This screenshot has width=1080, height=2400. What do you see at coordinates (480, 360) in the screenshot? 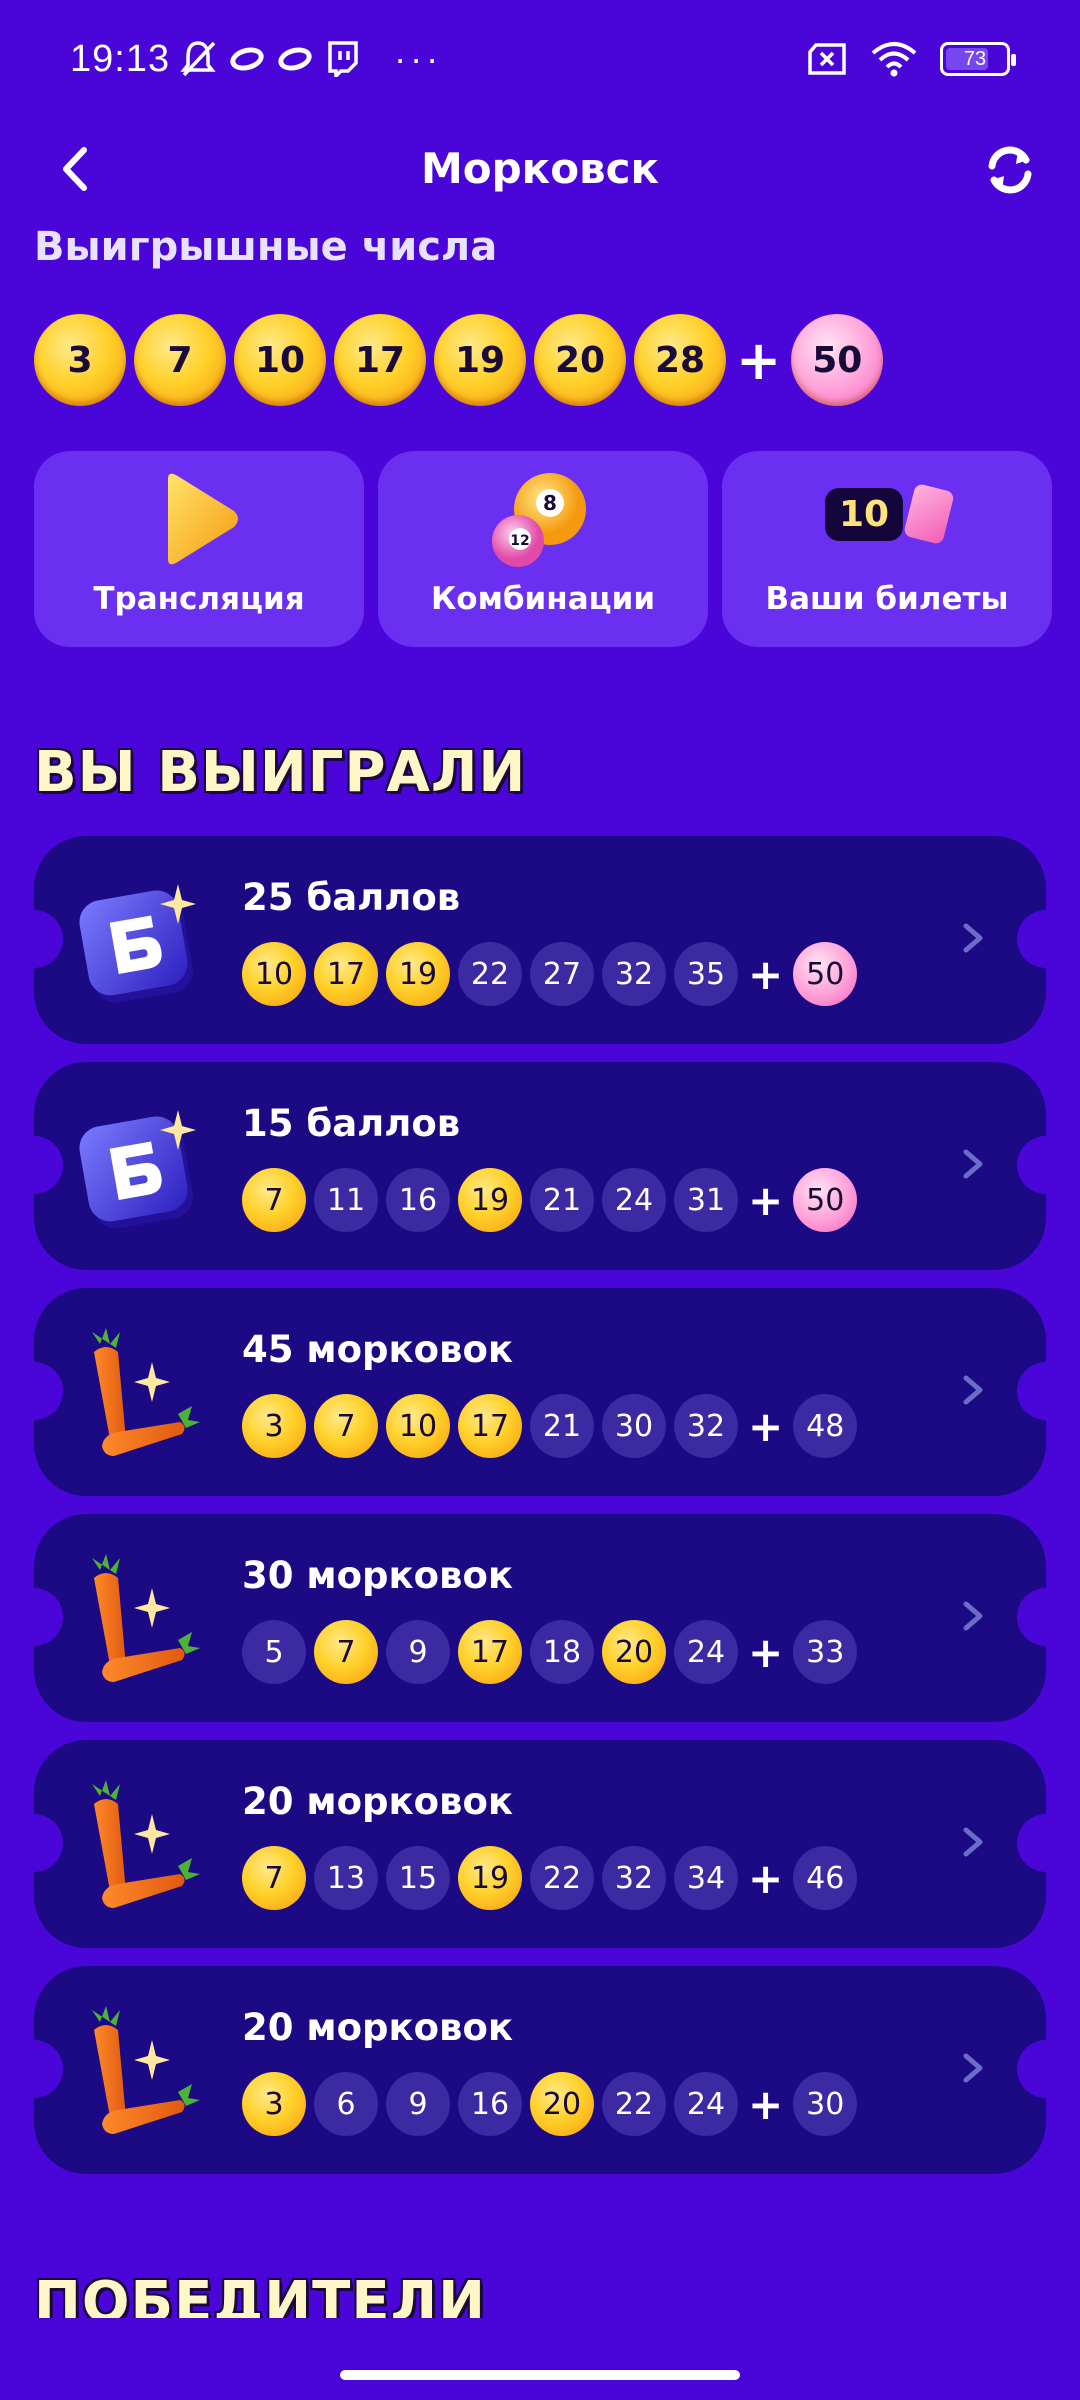
I see `winning-ball: 19` at bounding box center [480, 360].